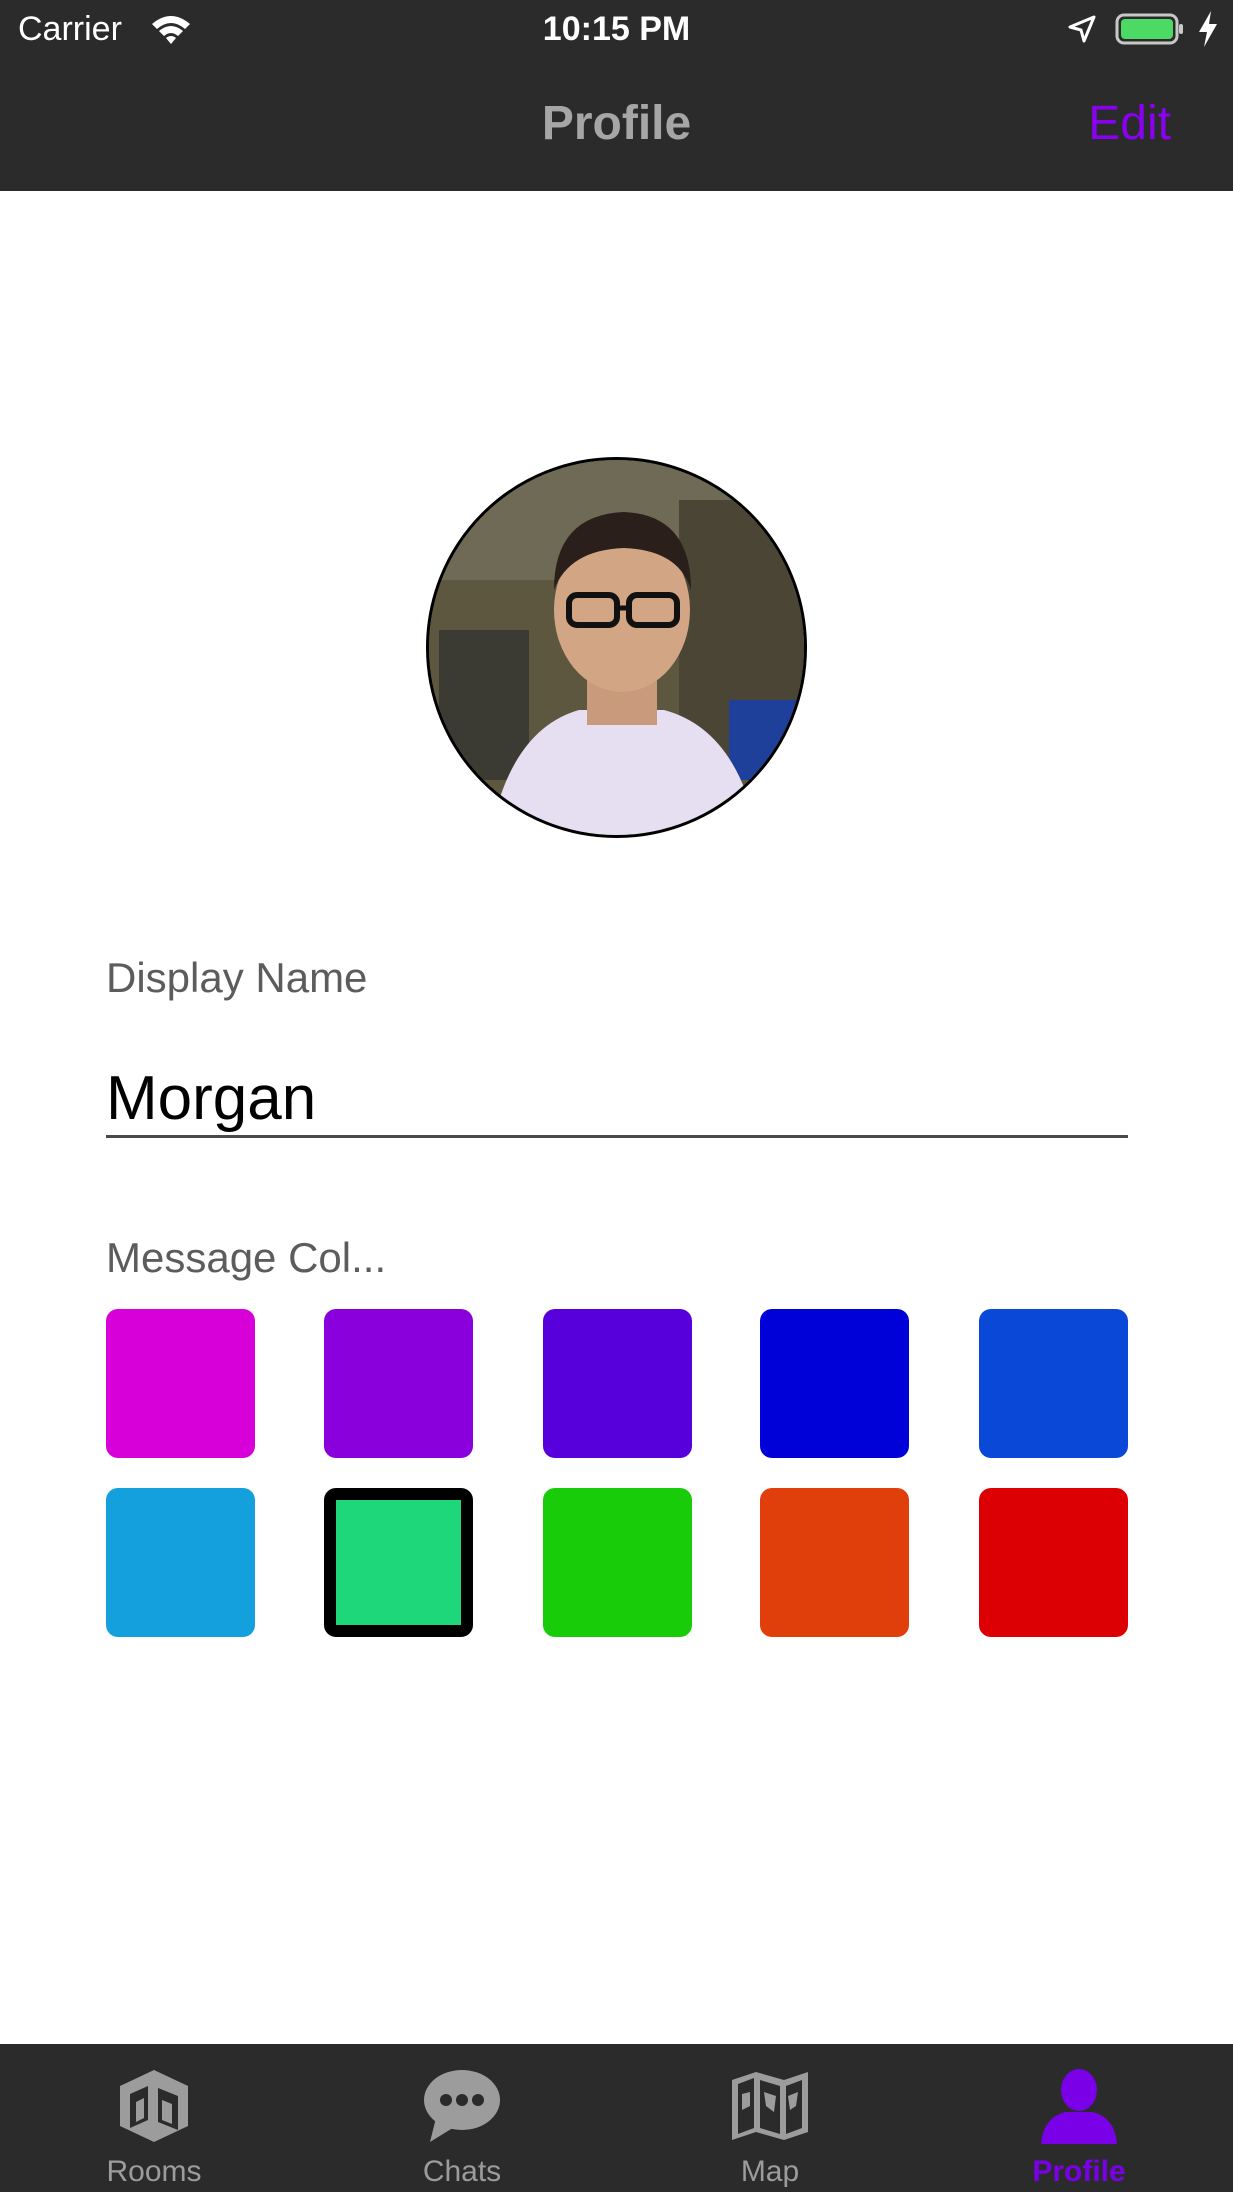 The height and width of the screenshot is (2192, 1233). Describe the element at coordinates (616, 123) in the screenshot. I see `page-title: Profile` at that location.